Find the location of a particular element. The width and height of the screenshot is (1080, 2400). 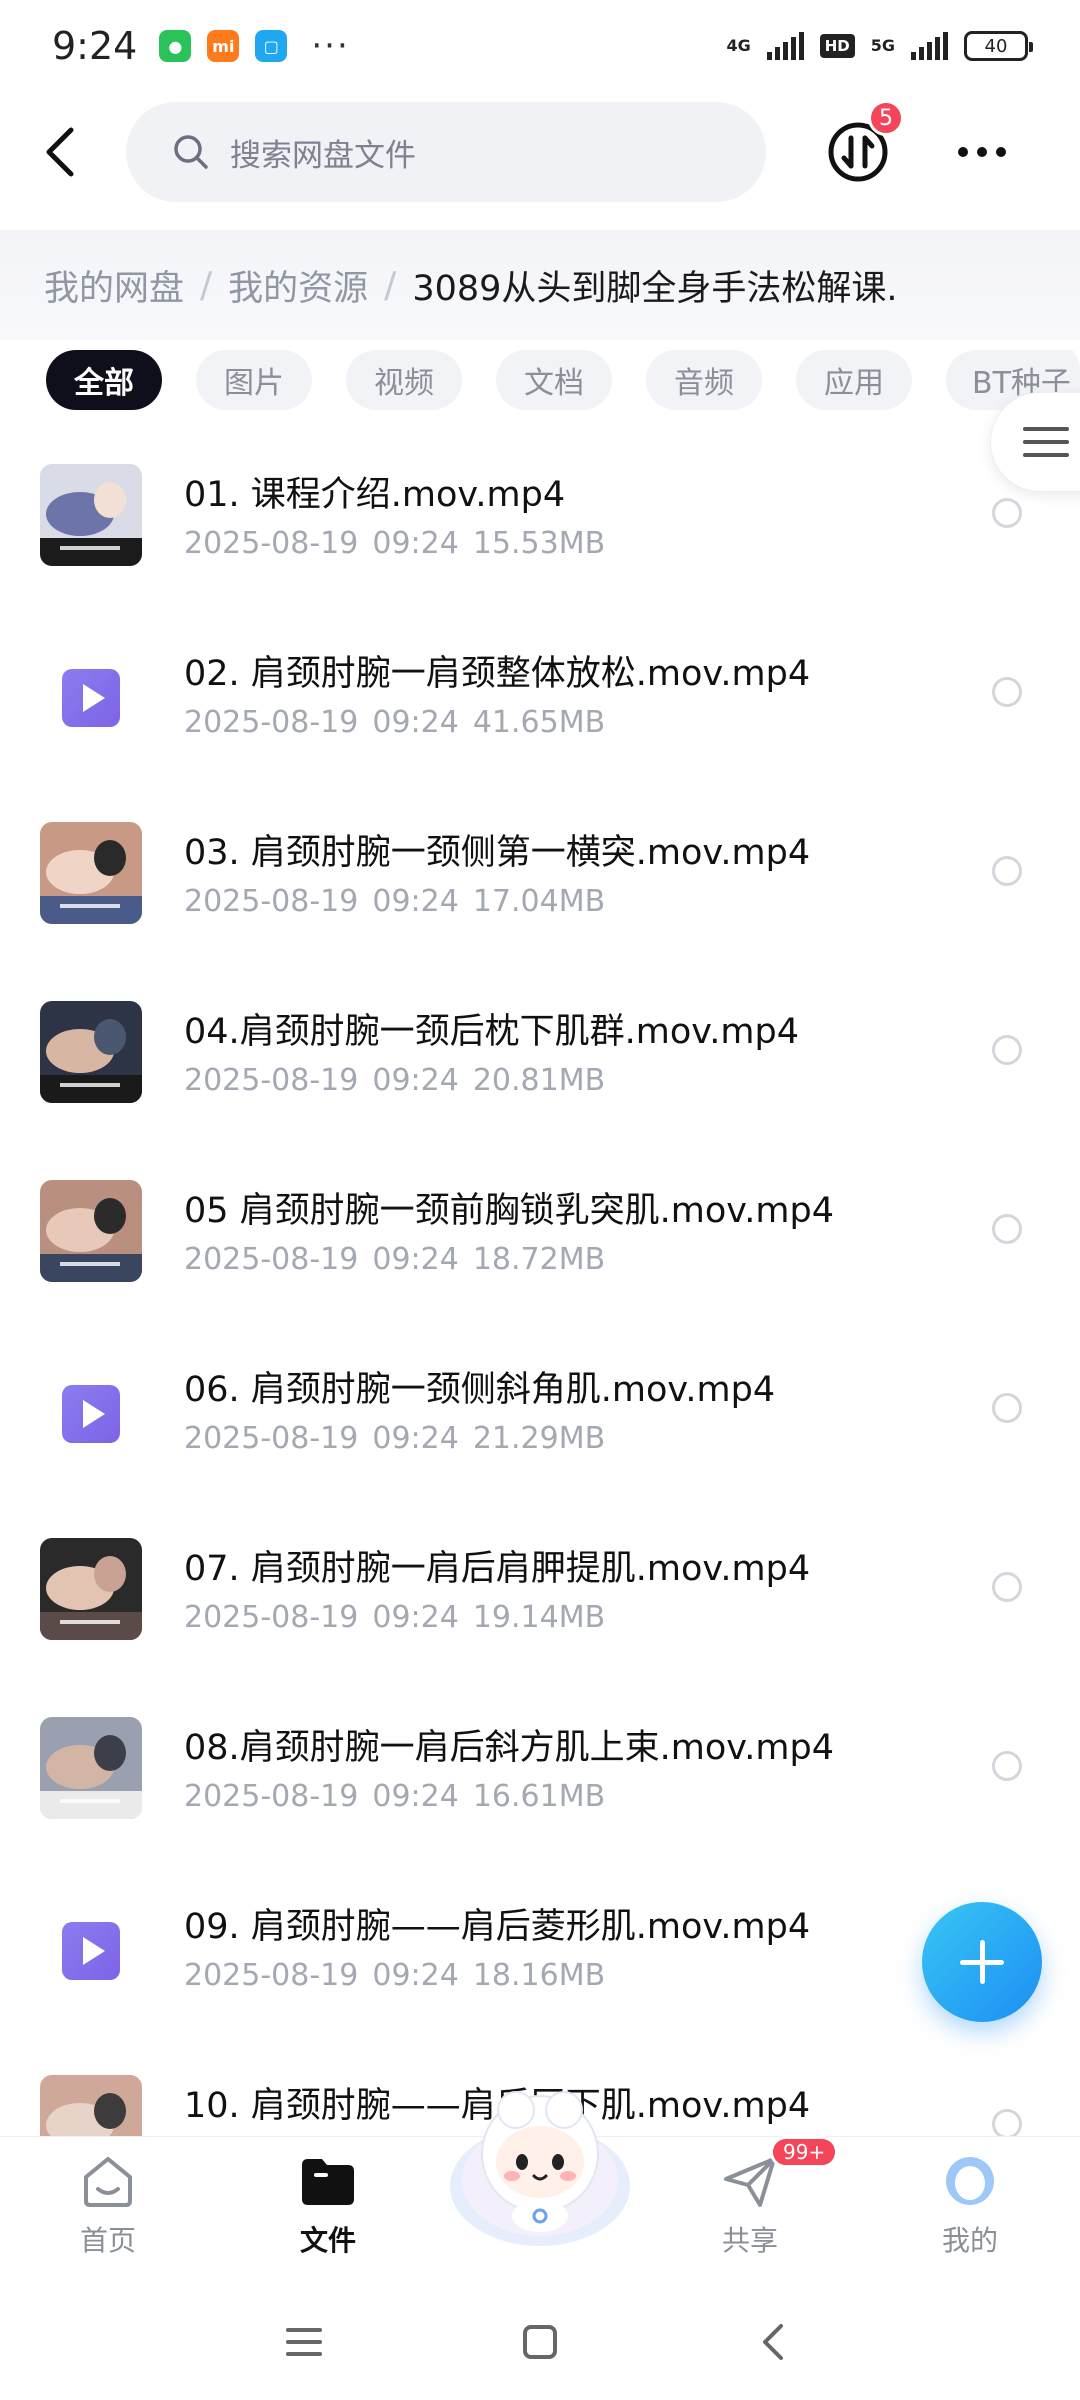

file-meta: 2025-08-19 09:24 17.04MB is located at coordinates (394, 901).